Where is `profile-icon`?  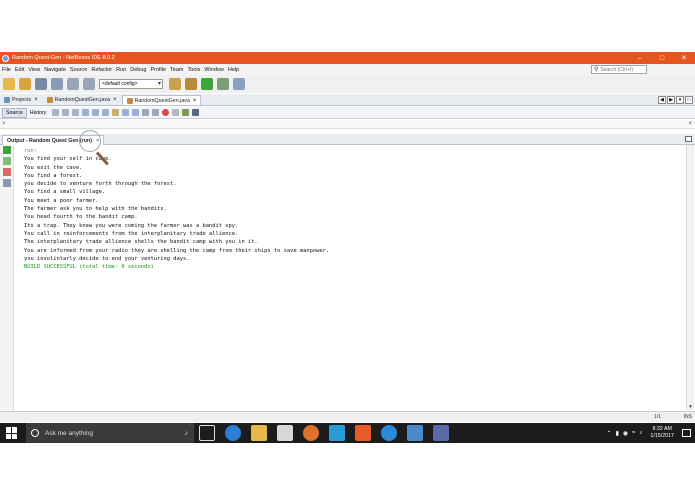
profile-icon is located at coordinates (239, 84).